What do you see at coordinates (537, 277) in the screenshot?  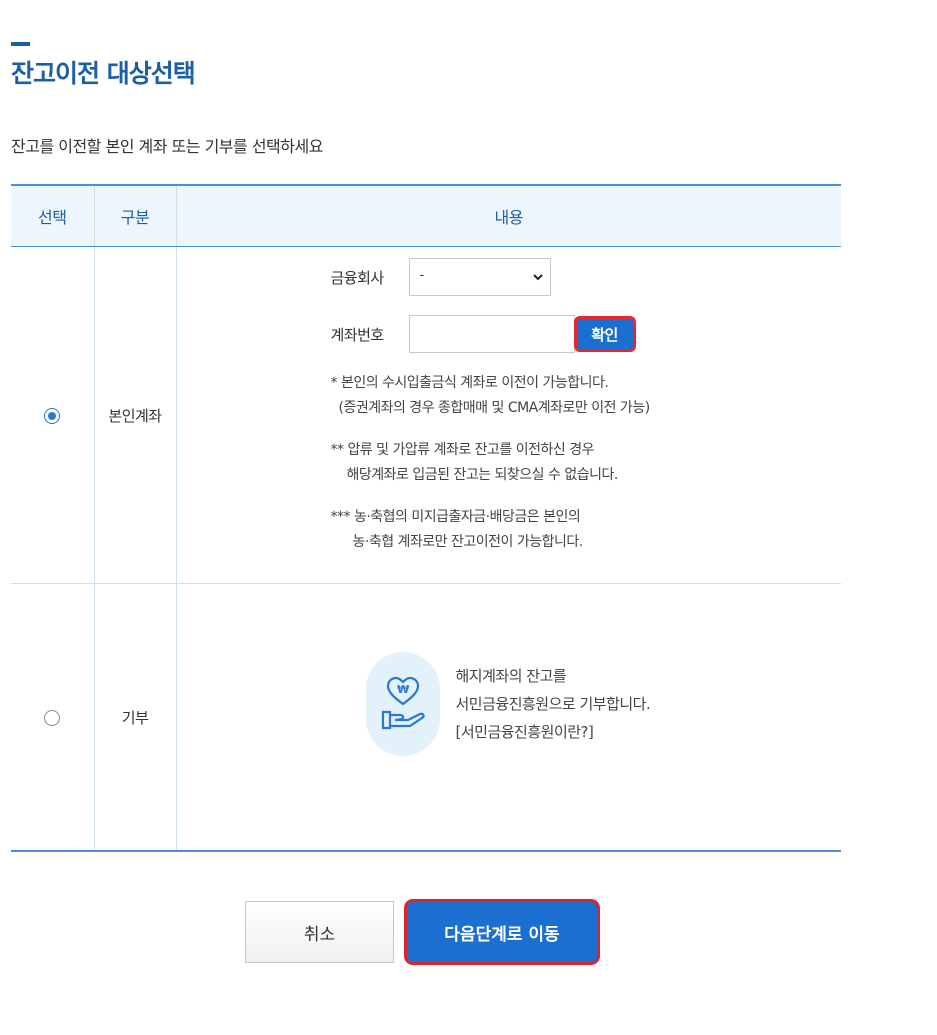 I see `chevron-down-icon` at bounding box center [537, 277].